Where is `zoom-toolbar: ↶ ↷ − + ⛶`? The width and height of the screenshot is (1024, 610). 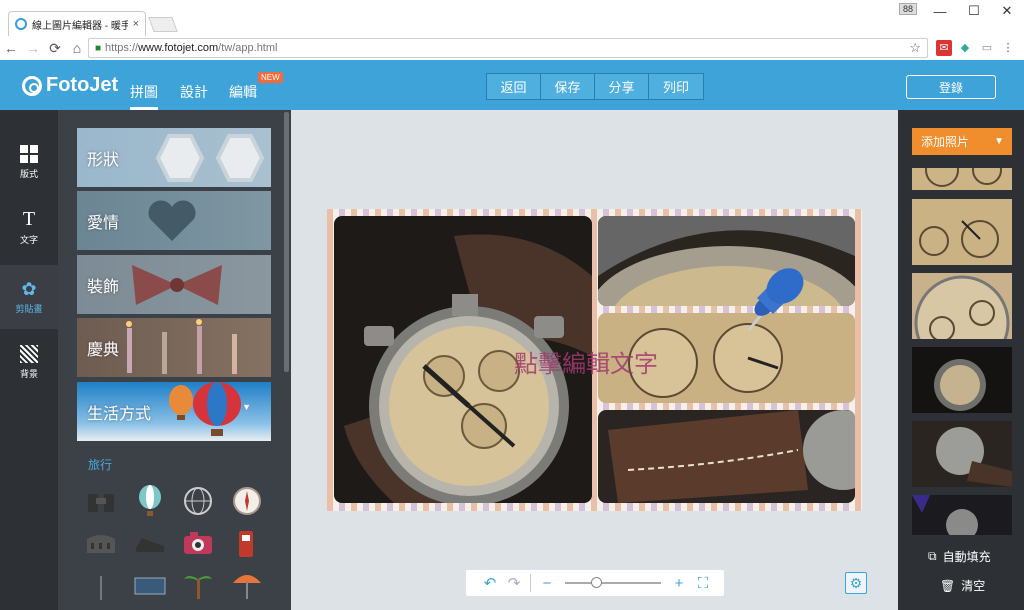
zoom-toolbar: ↶ ↷ − + ⛶ is located at coordinates (595, 583).